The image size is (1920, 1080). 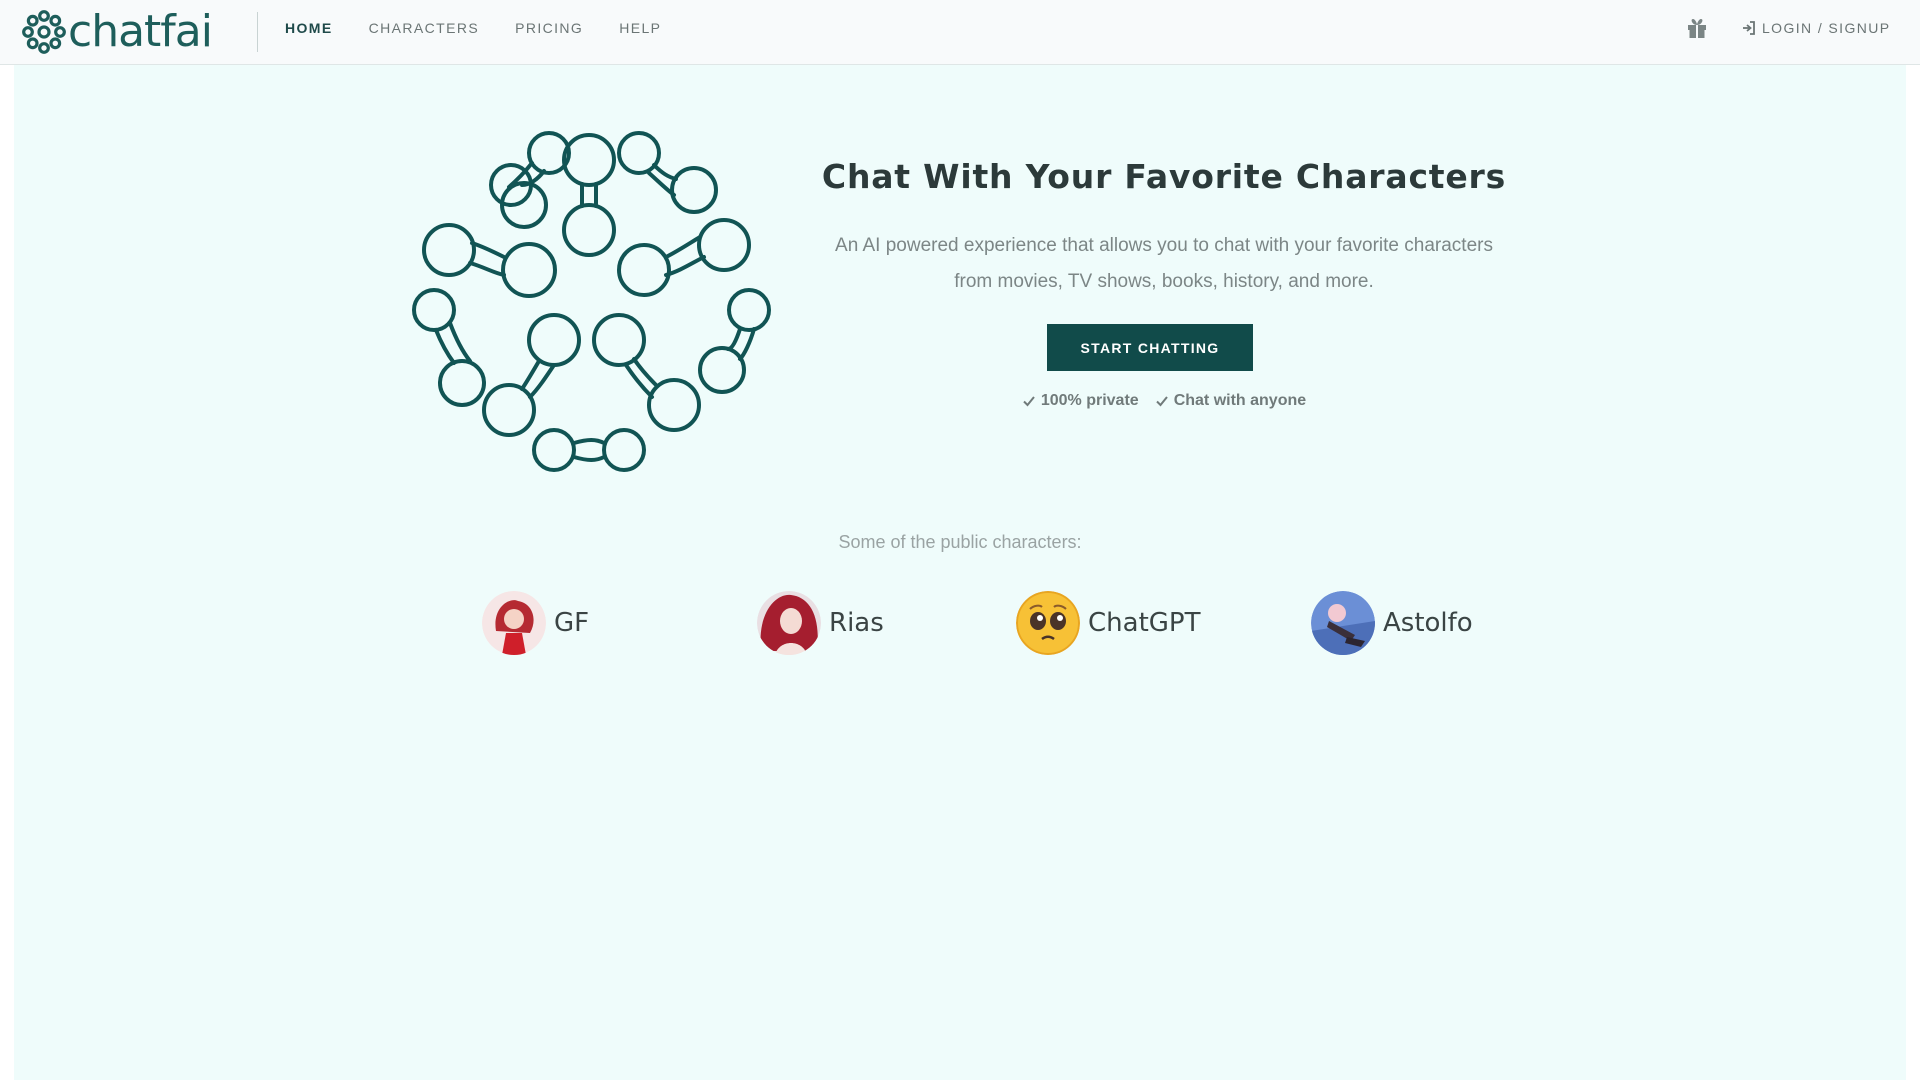 What do you see at coordinates (1749, 28) in the screenshot?
I see `sign-in-icon` at bounding box center [1749, 28].